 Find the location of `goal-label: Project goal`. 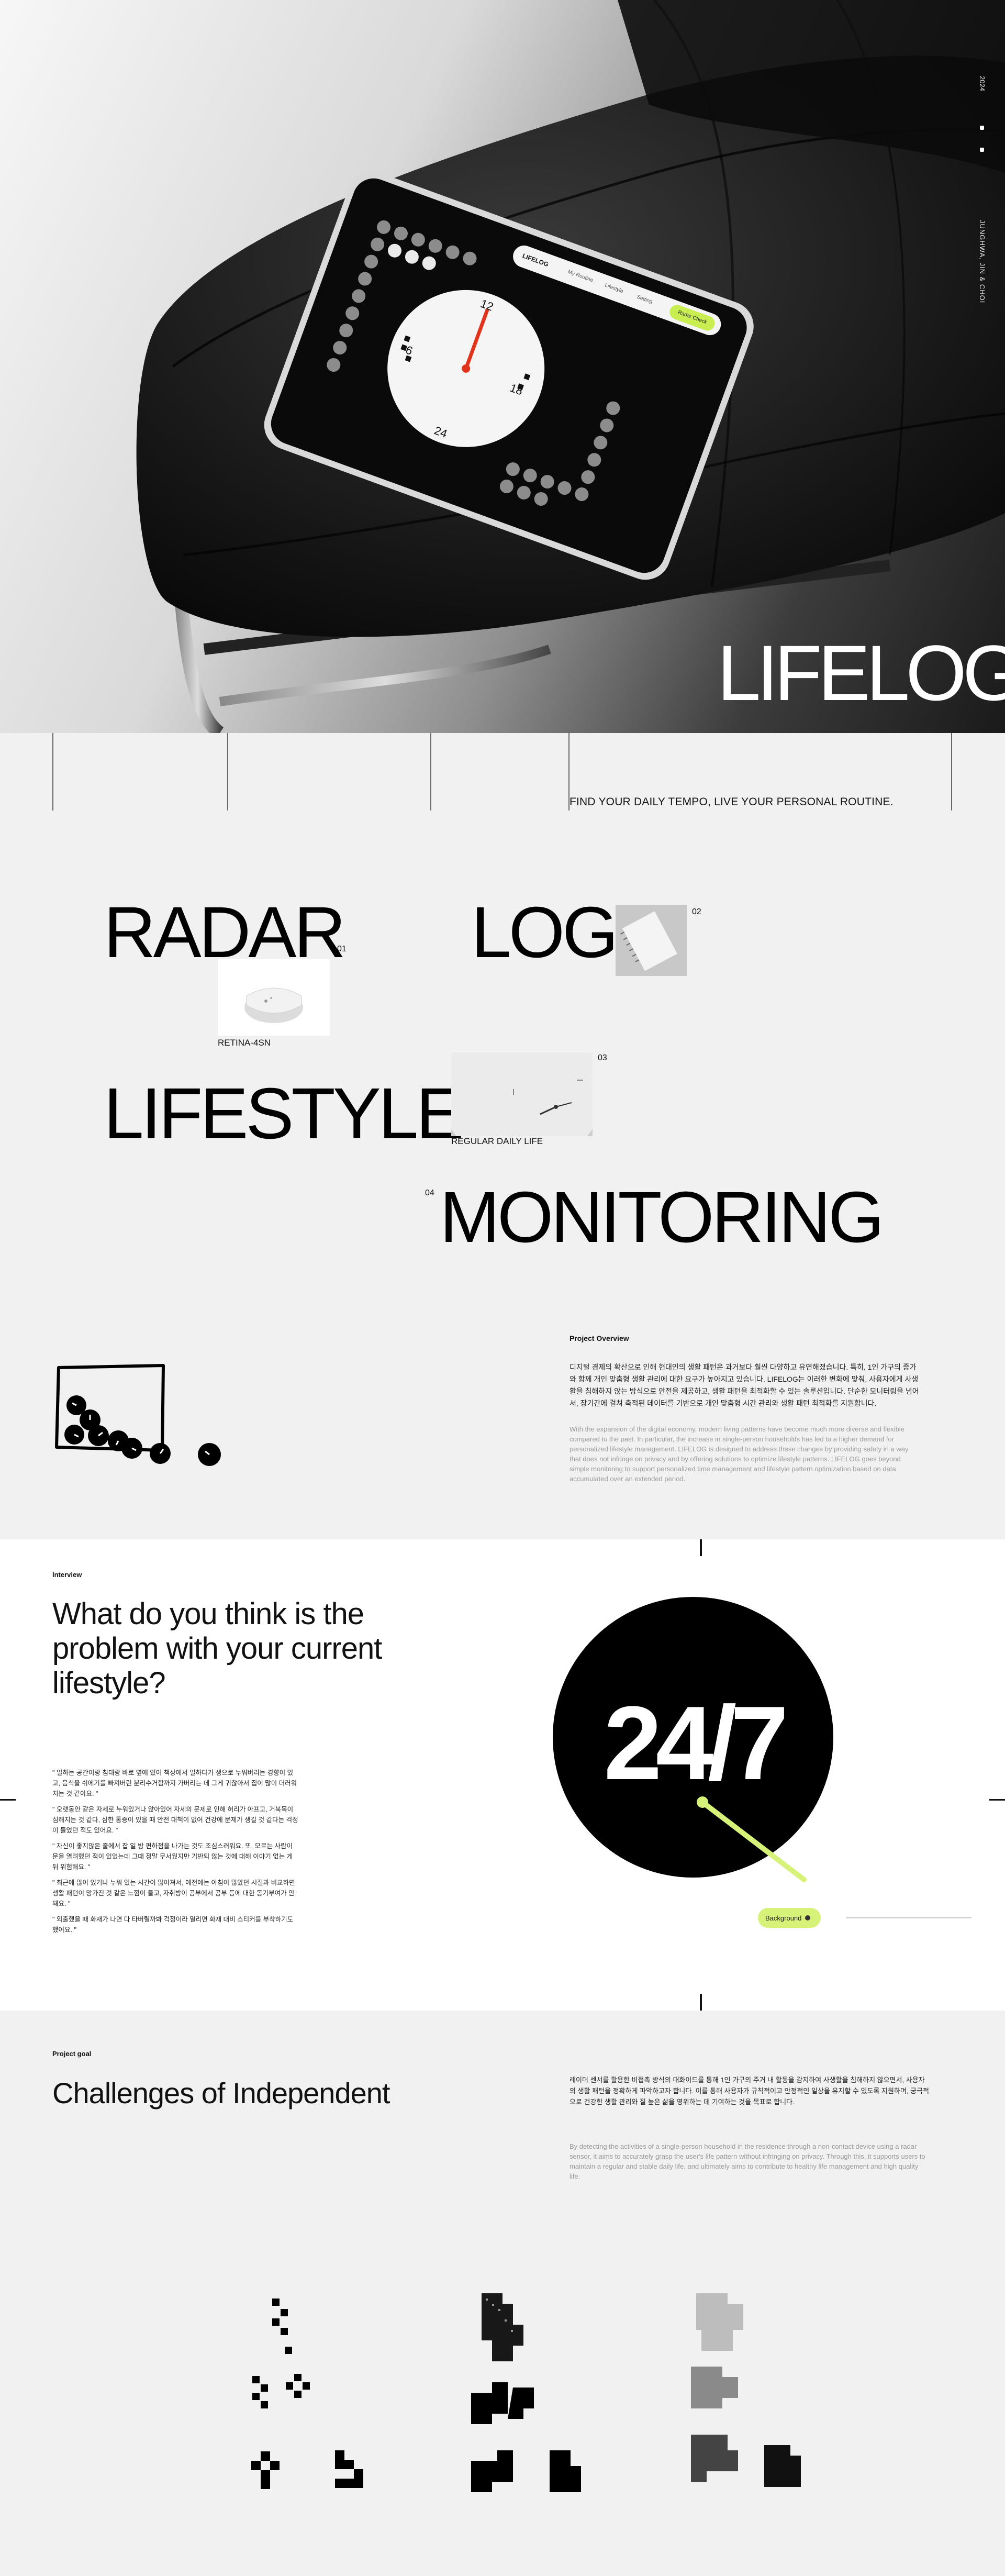

goal-label: Project goal is located at coordinates (72, 2054).